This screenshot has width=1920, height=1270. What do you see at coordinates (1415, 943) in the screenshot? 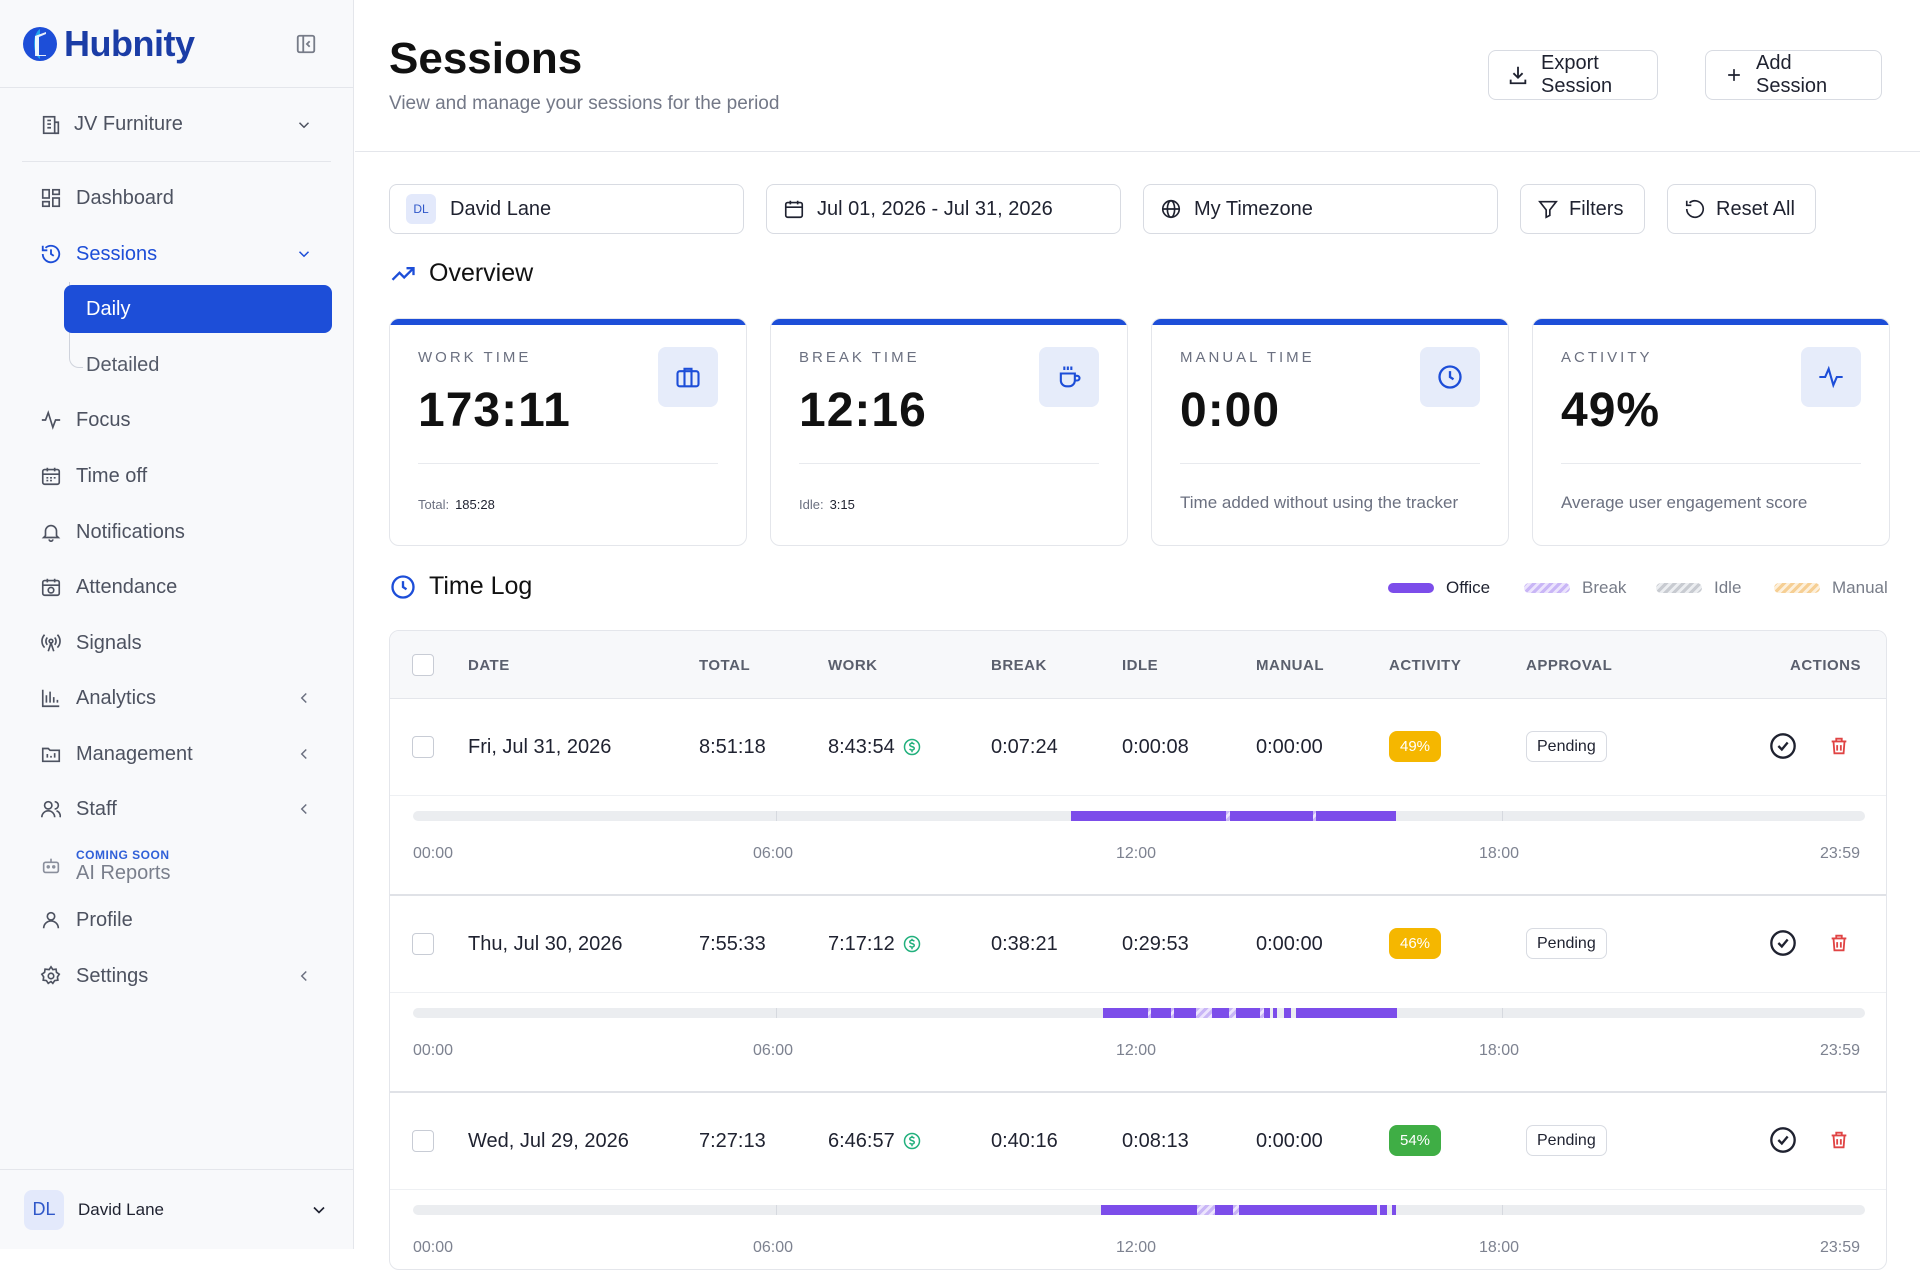
I see `activity-badge: 46%` at bounding box center [1415, 943].